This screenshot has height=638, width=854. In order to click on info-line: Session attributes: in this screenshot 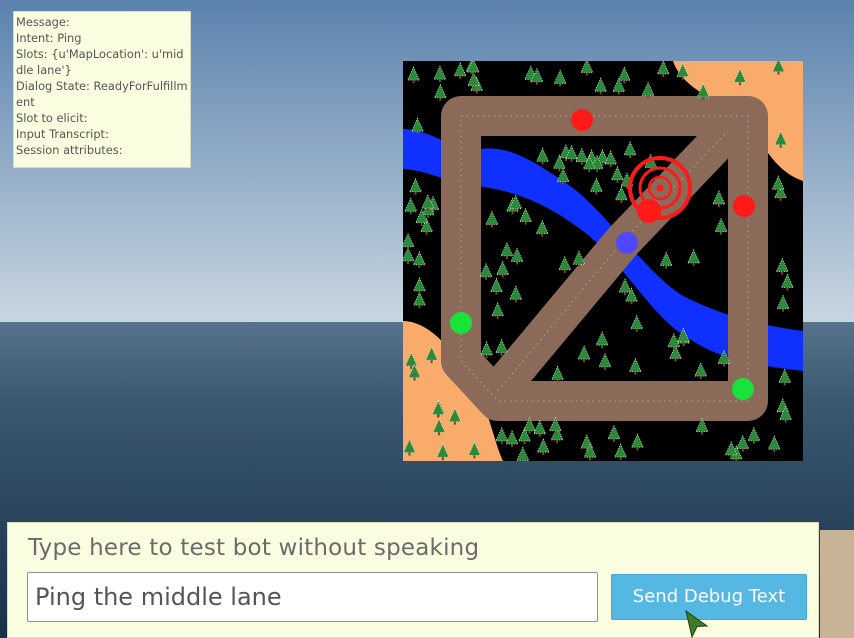, I will do `click(69, 150)`.